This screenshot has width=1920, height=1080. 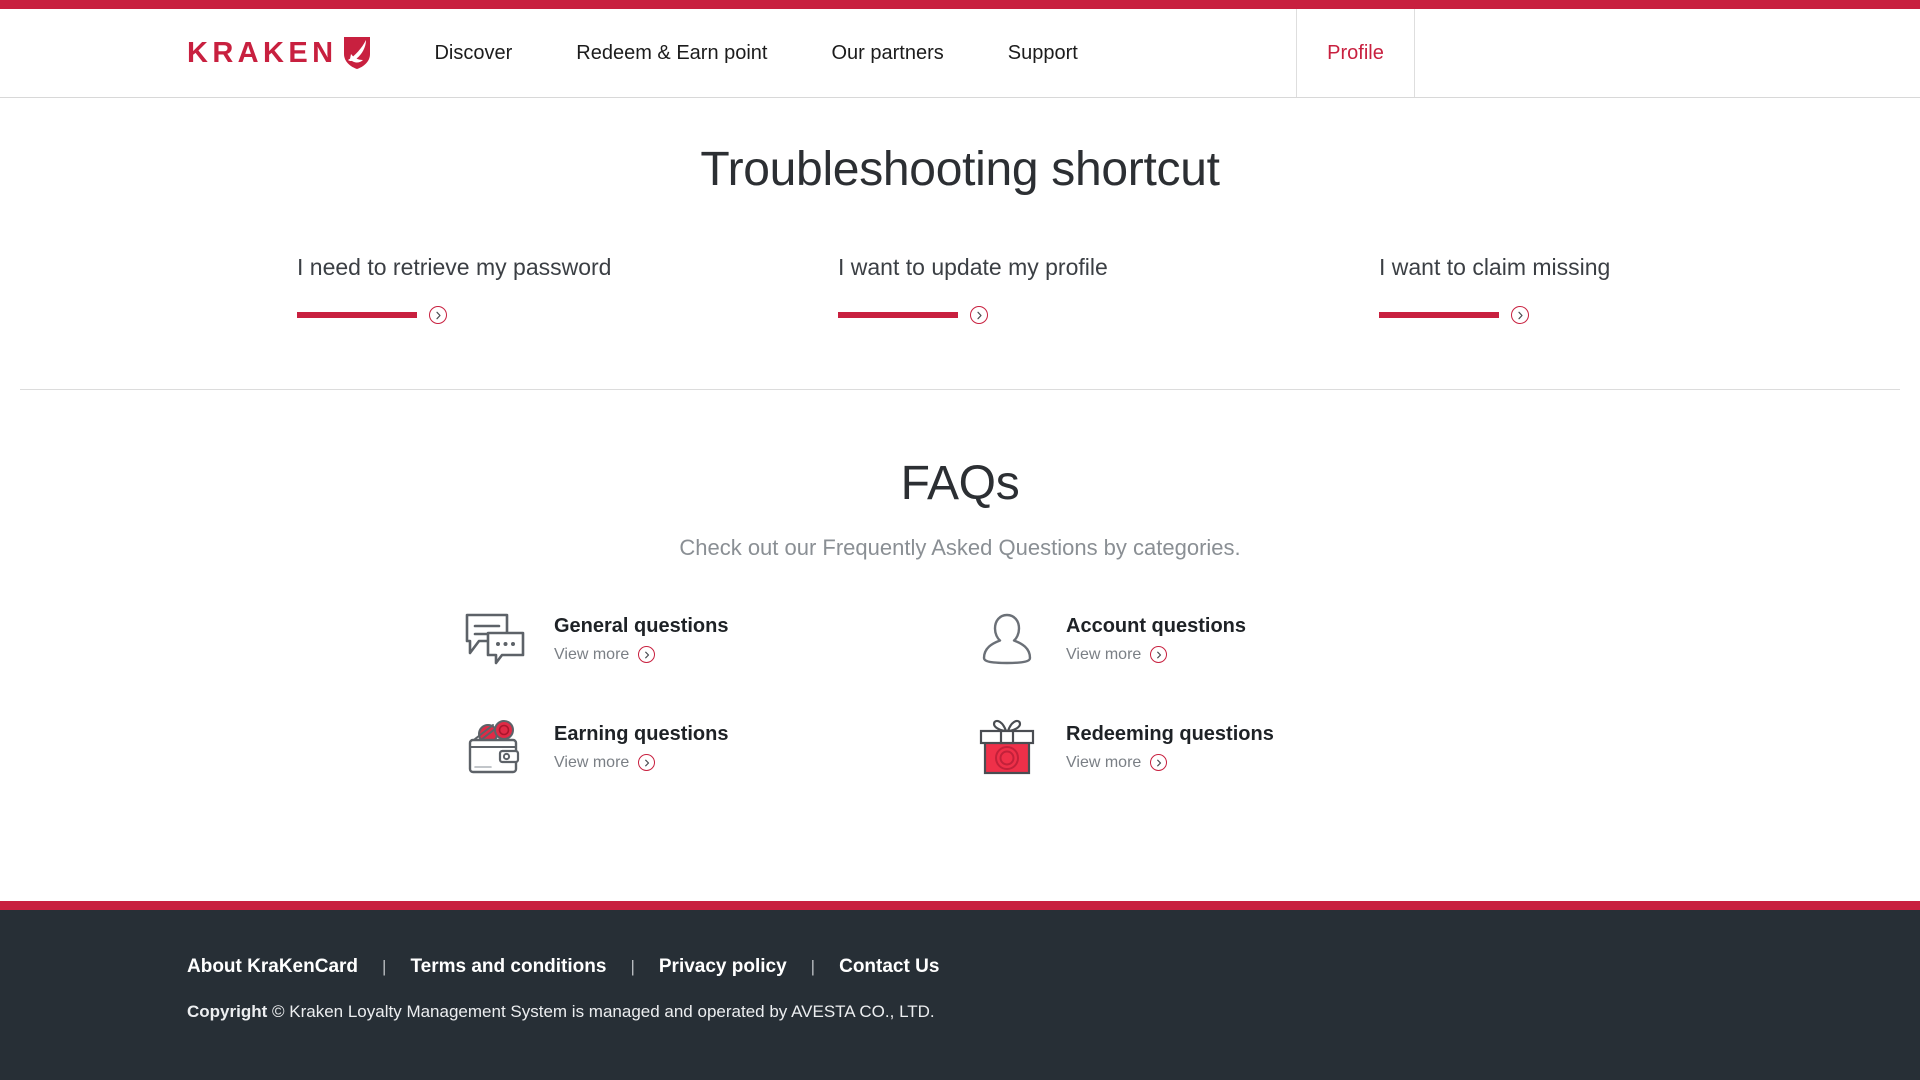 I want to click on shortcut-retrieve-password: I need to retrieve my password, so click(x=567, y=289).